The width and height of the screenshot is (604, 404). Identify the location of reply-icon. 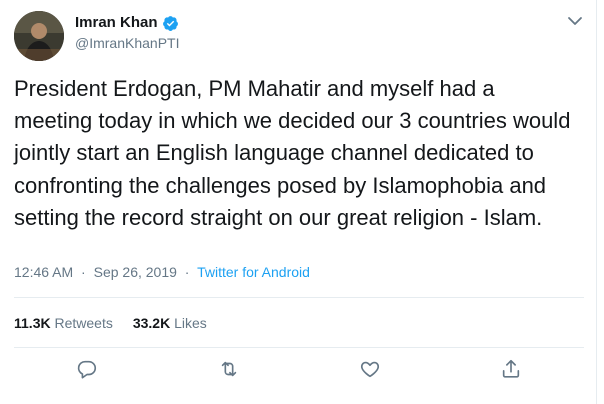
(87, 369).